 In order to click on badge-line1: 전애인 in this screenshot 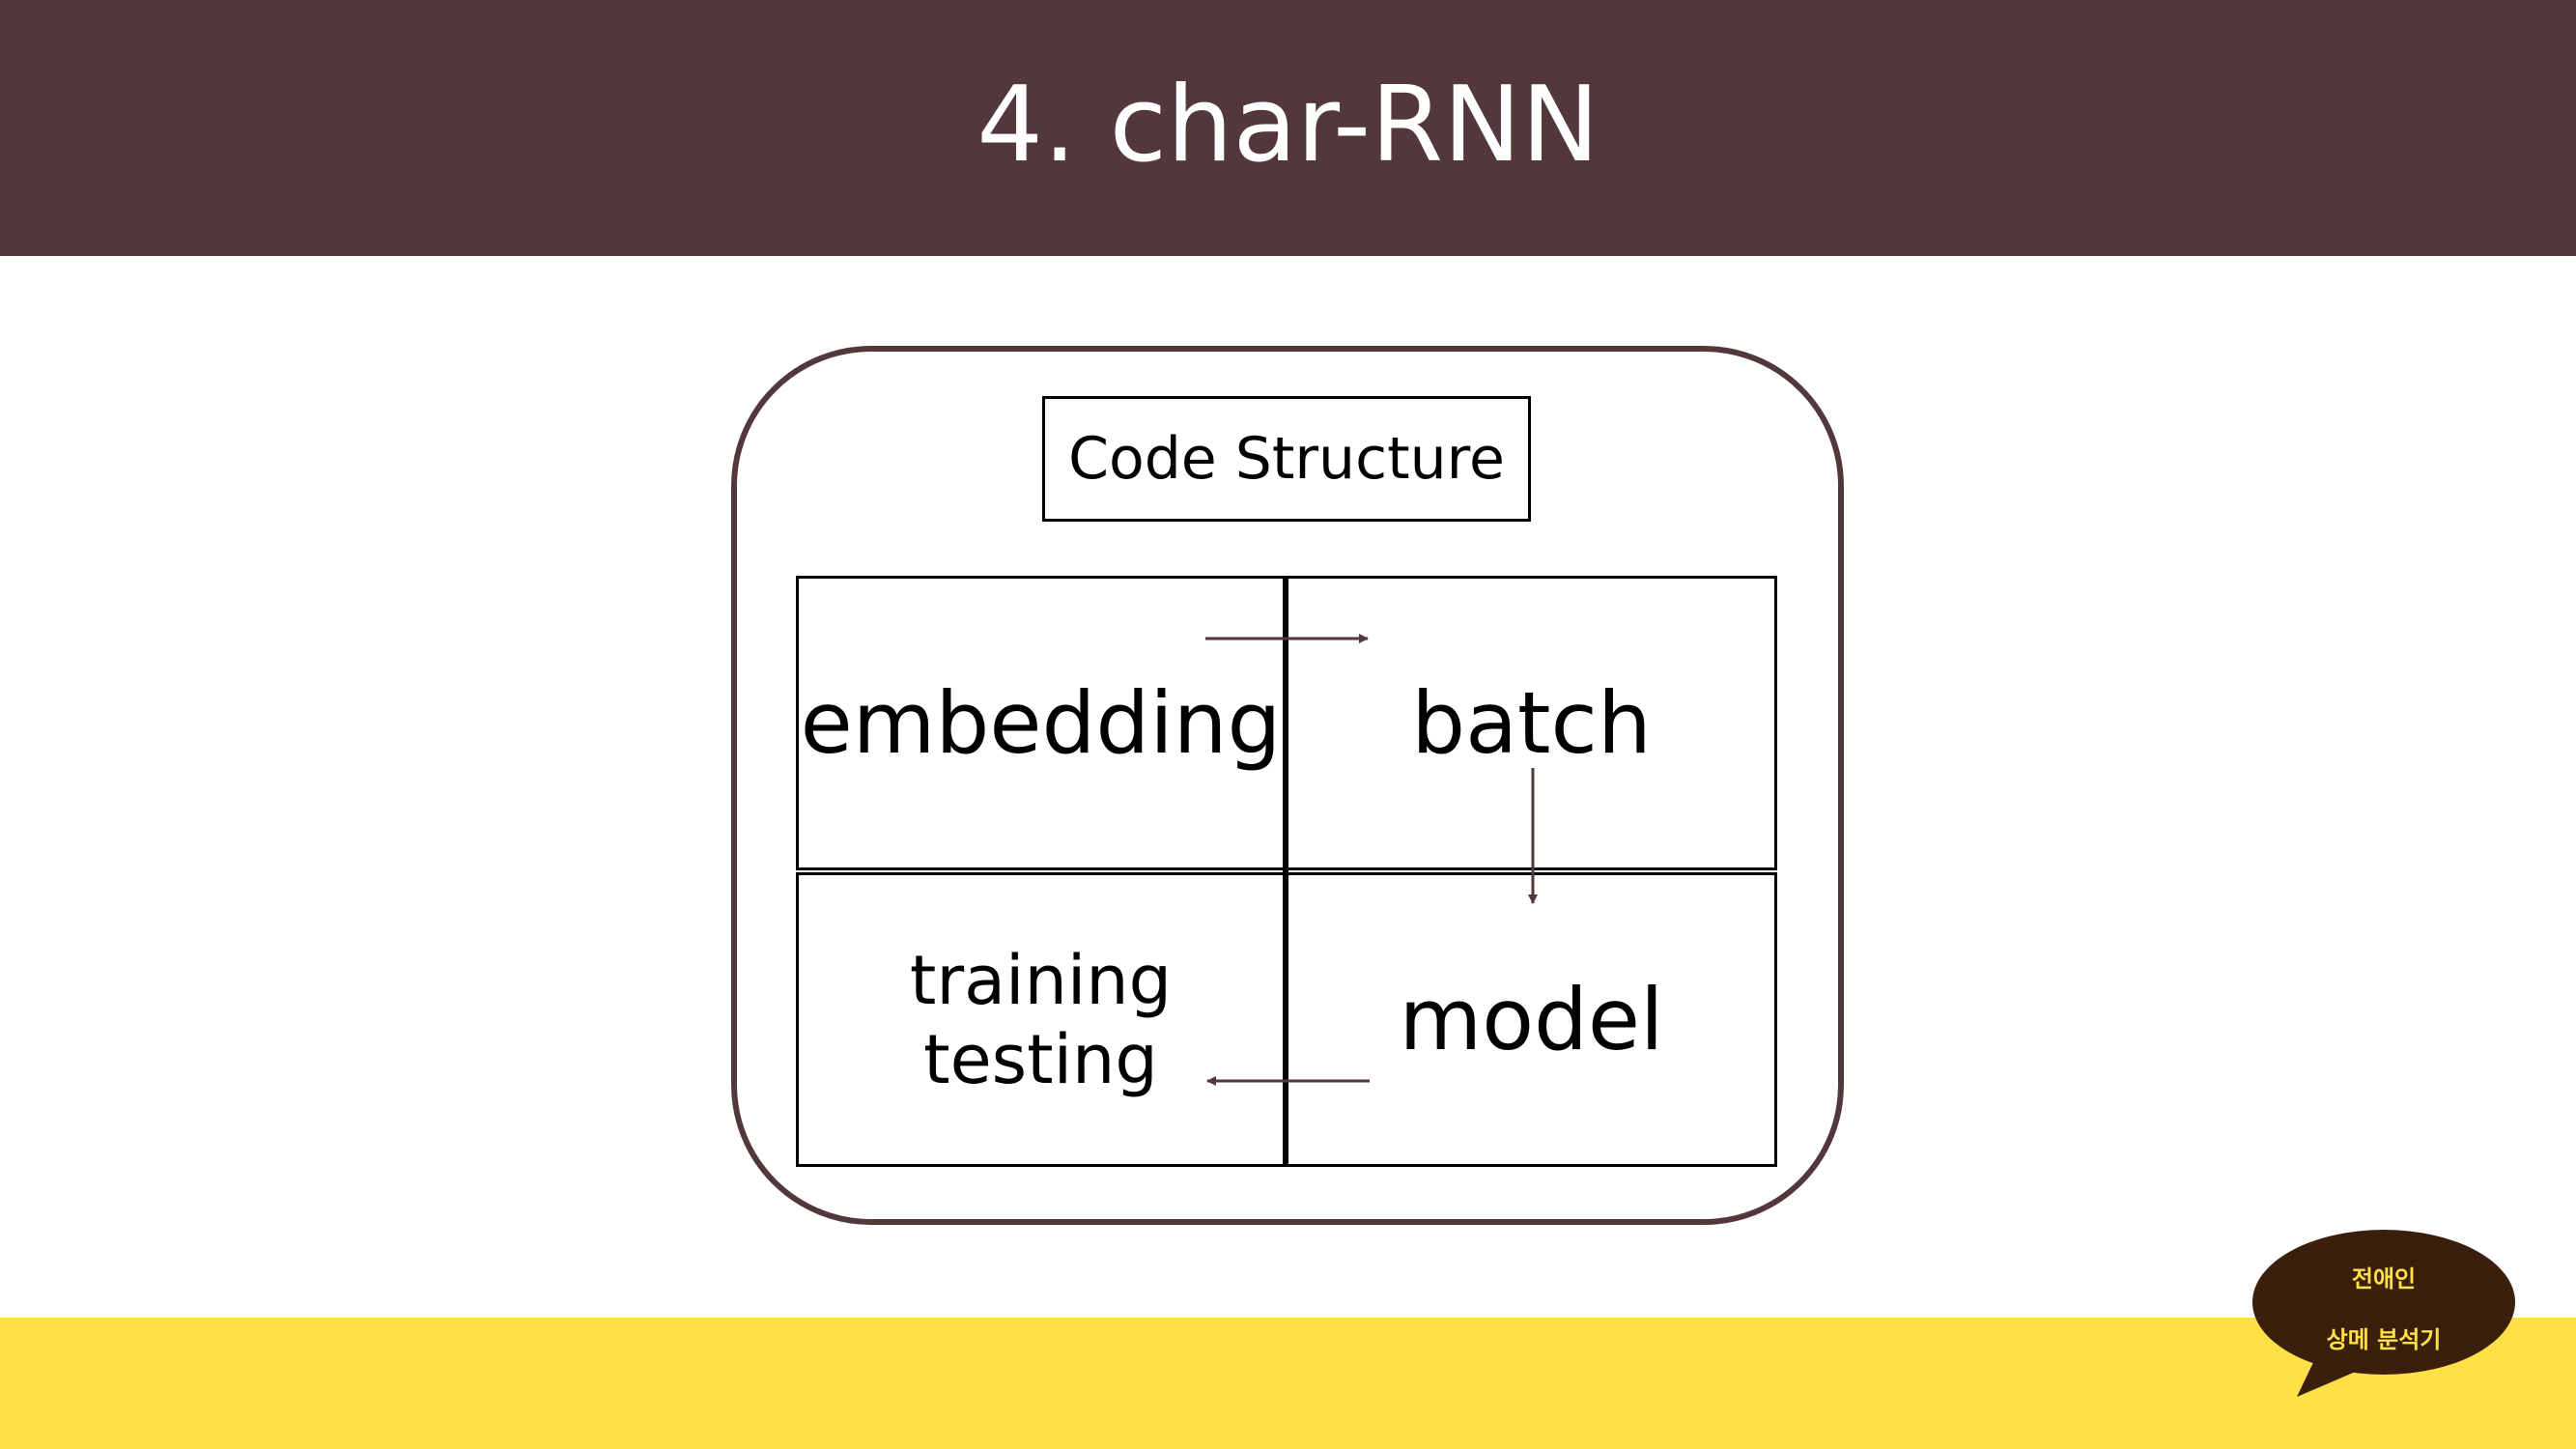, I will do `click(2384, 1279)`.